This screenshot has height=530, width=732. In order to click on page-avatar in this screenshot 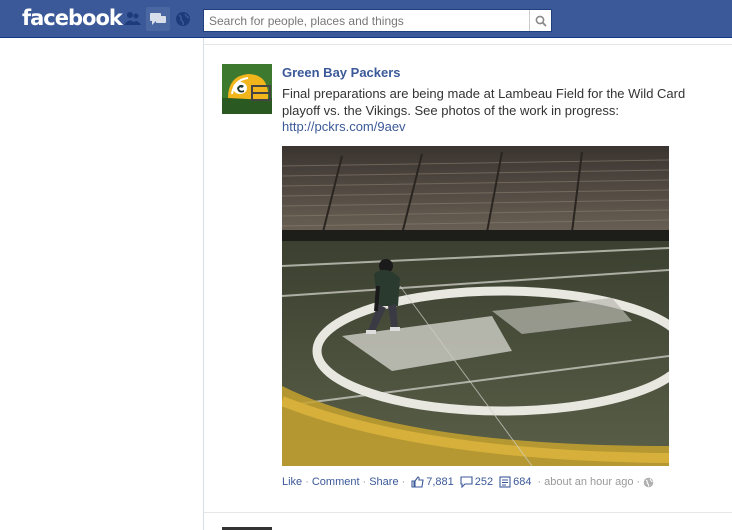, I will do `click(247, 89)`.